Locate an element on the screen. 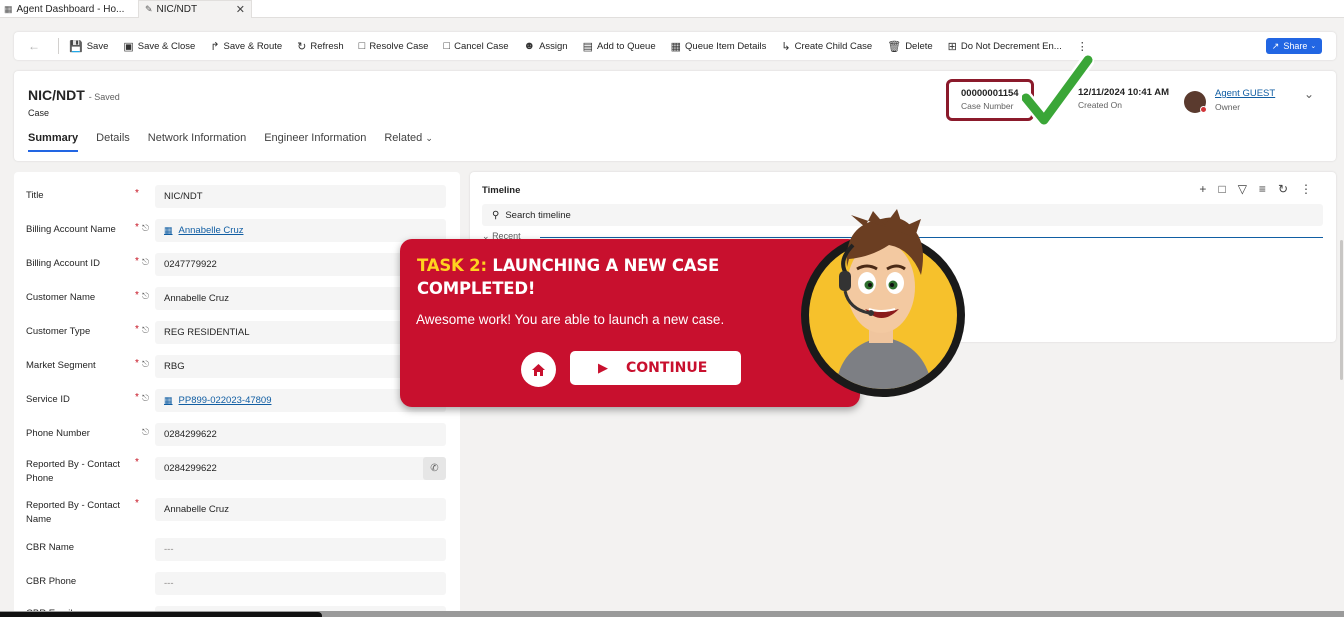 The height and width of the screenshot is (617, 1344). more-commands-button: ⋮ is located at coordinates (1084, 46).